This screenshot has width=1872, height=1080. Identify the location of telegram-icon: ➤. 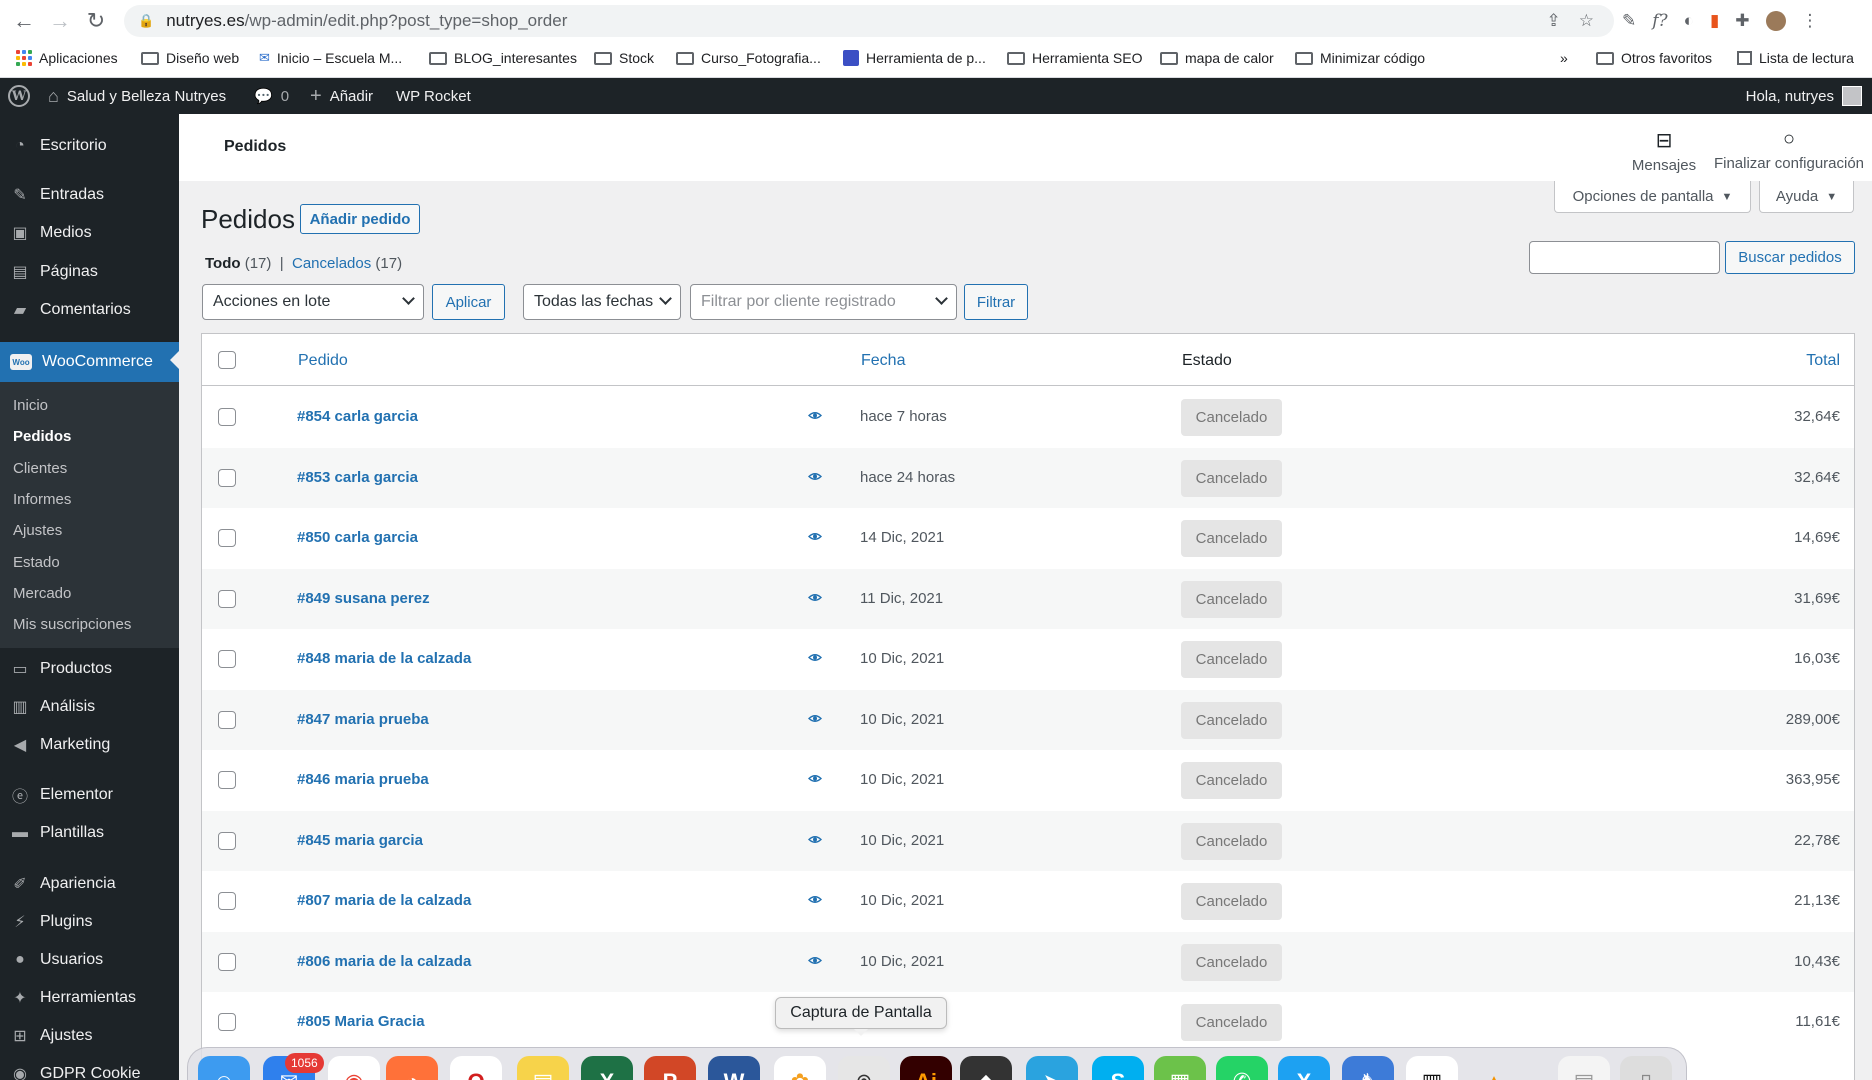
(1052, 1068).